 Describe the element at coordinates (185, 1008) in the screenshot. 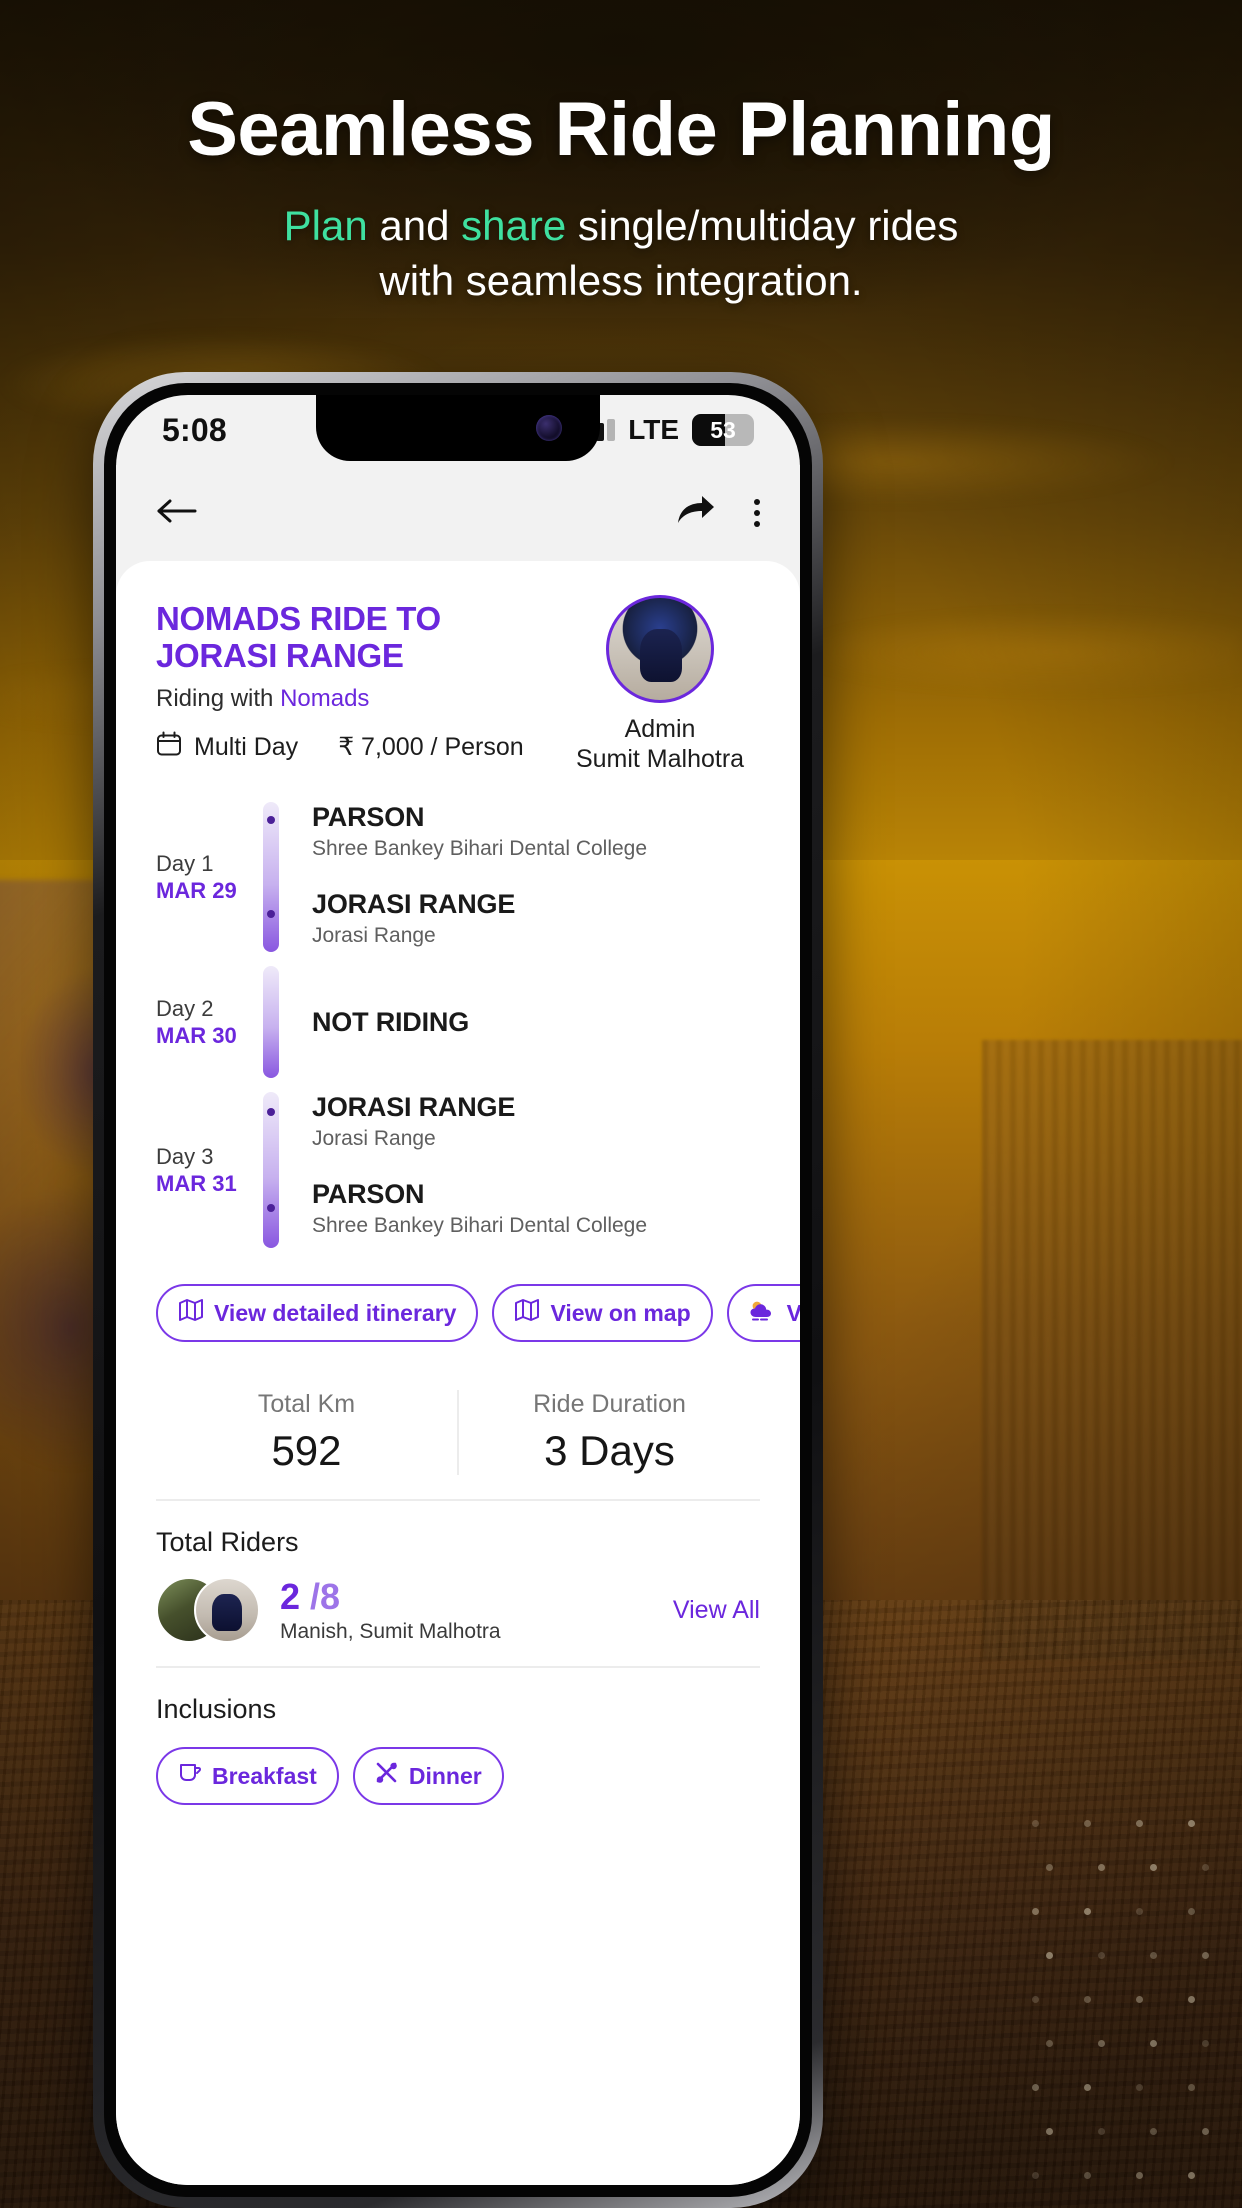

I see `day-number: Day 2` at that location.